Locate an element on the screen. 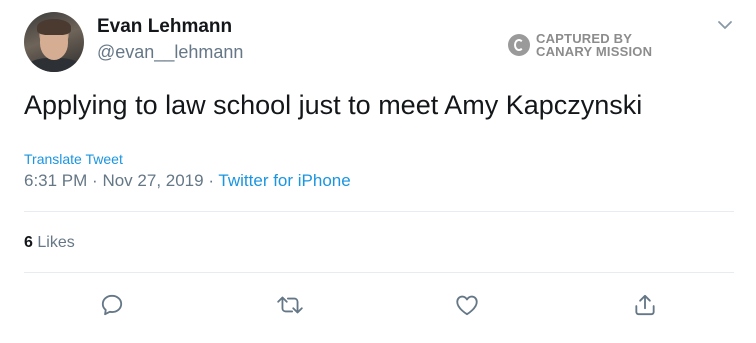 The image size is (756, 343). reply-button is located at coordinates (112, 305).